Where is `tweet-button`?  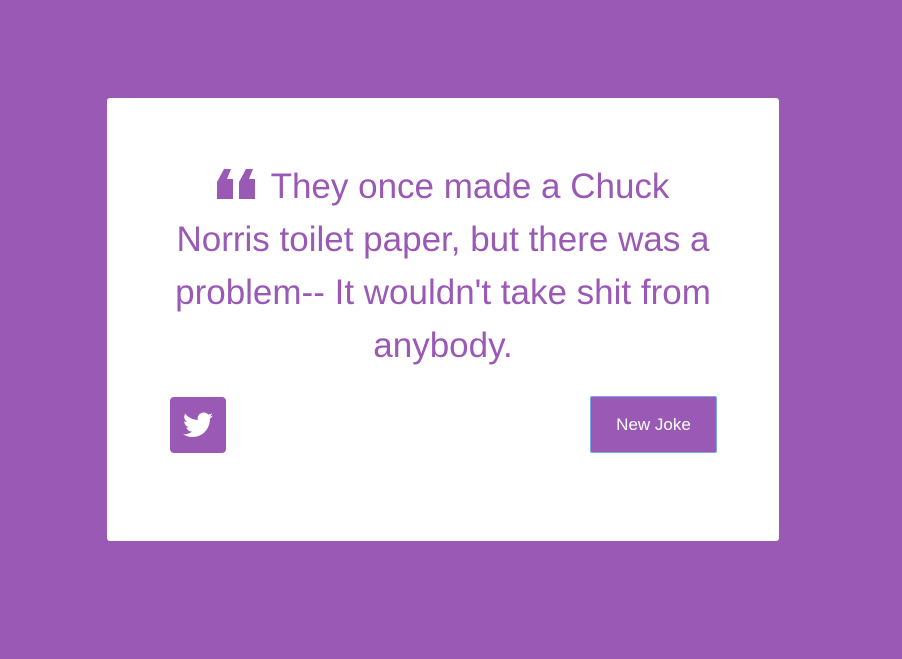 tweet-button is located at coordinates (198, 425).